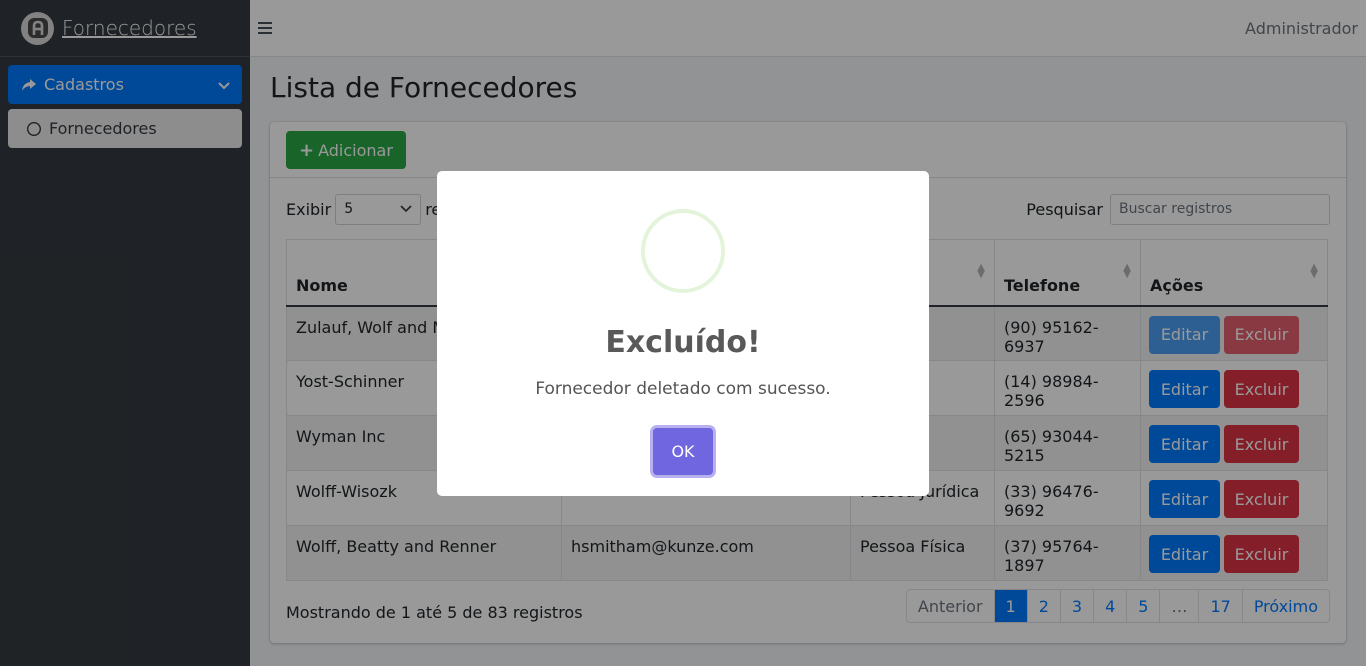 Image resolution: width=1366 pixels, height=666 pixels. Describe the element at coordinates (683, 451) in the screenshot. I see `ok-button: OK` at that location.